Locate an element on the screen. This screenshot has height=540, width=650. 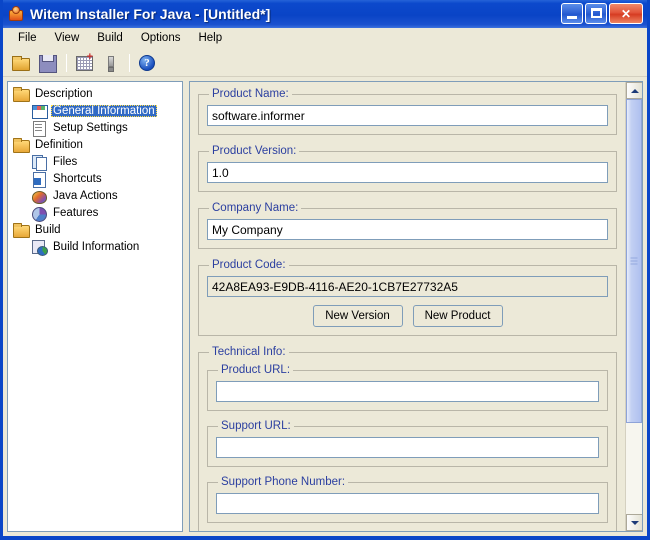
tree-node-features: Features is located at coordinates (97, 213).